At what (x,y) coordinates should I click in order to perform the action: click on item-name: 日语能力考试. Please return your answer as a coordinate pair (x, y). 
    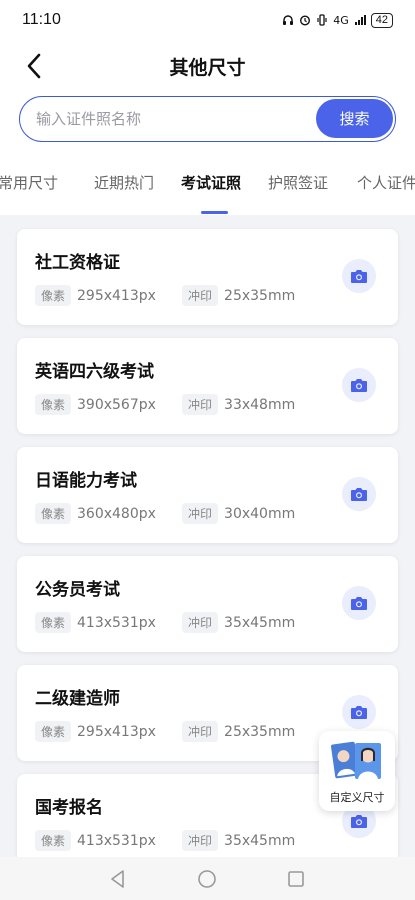
    Looking at the image, I should click on (86, 481).